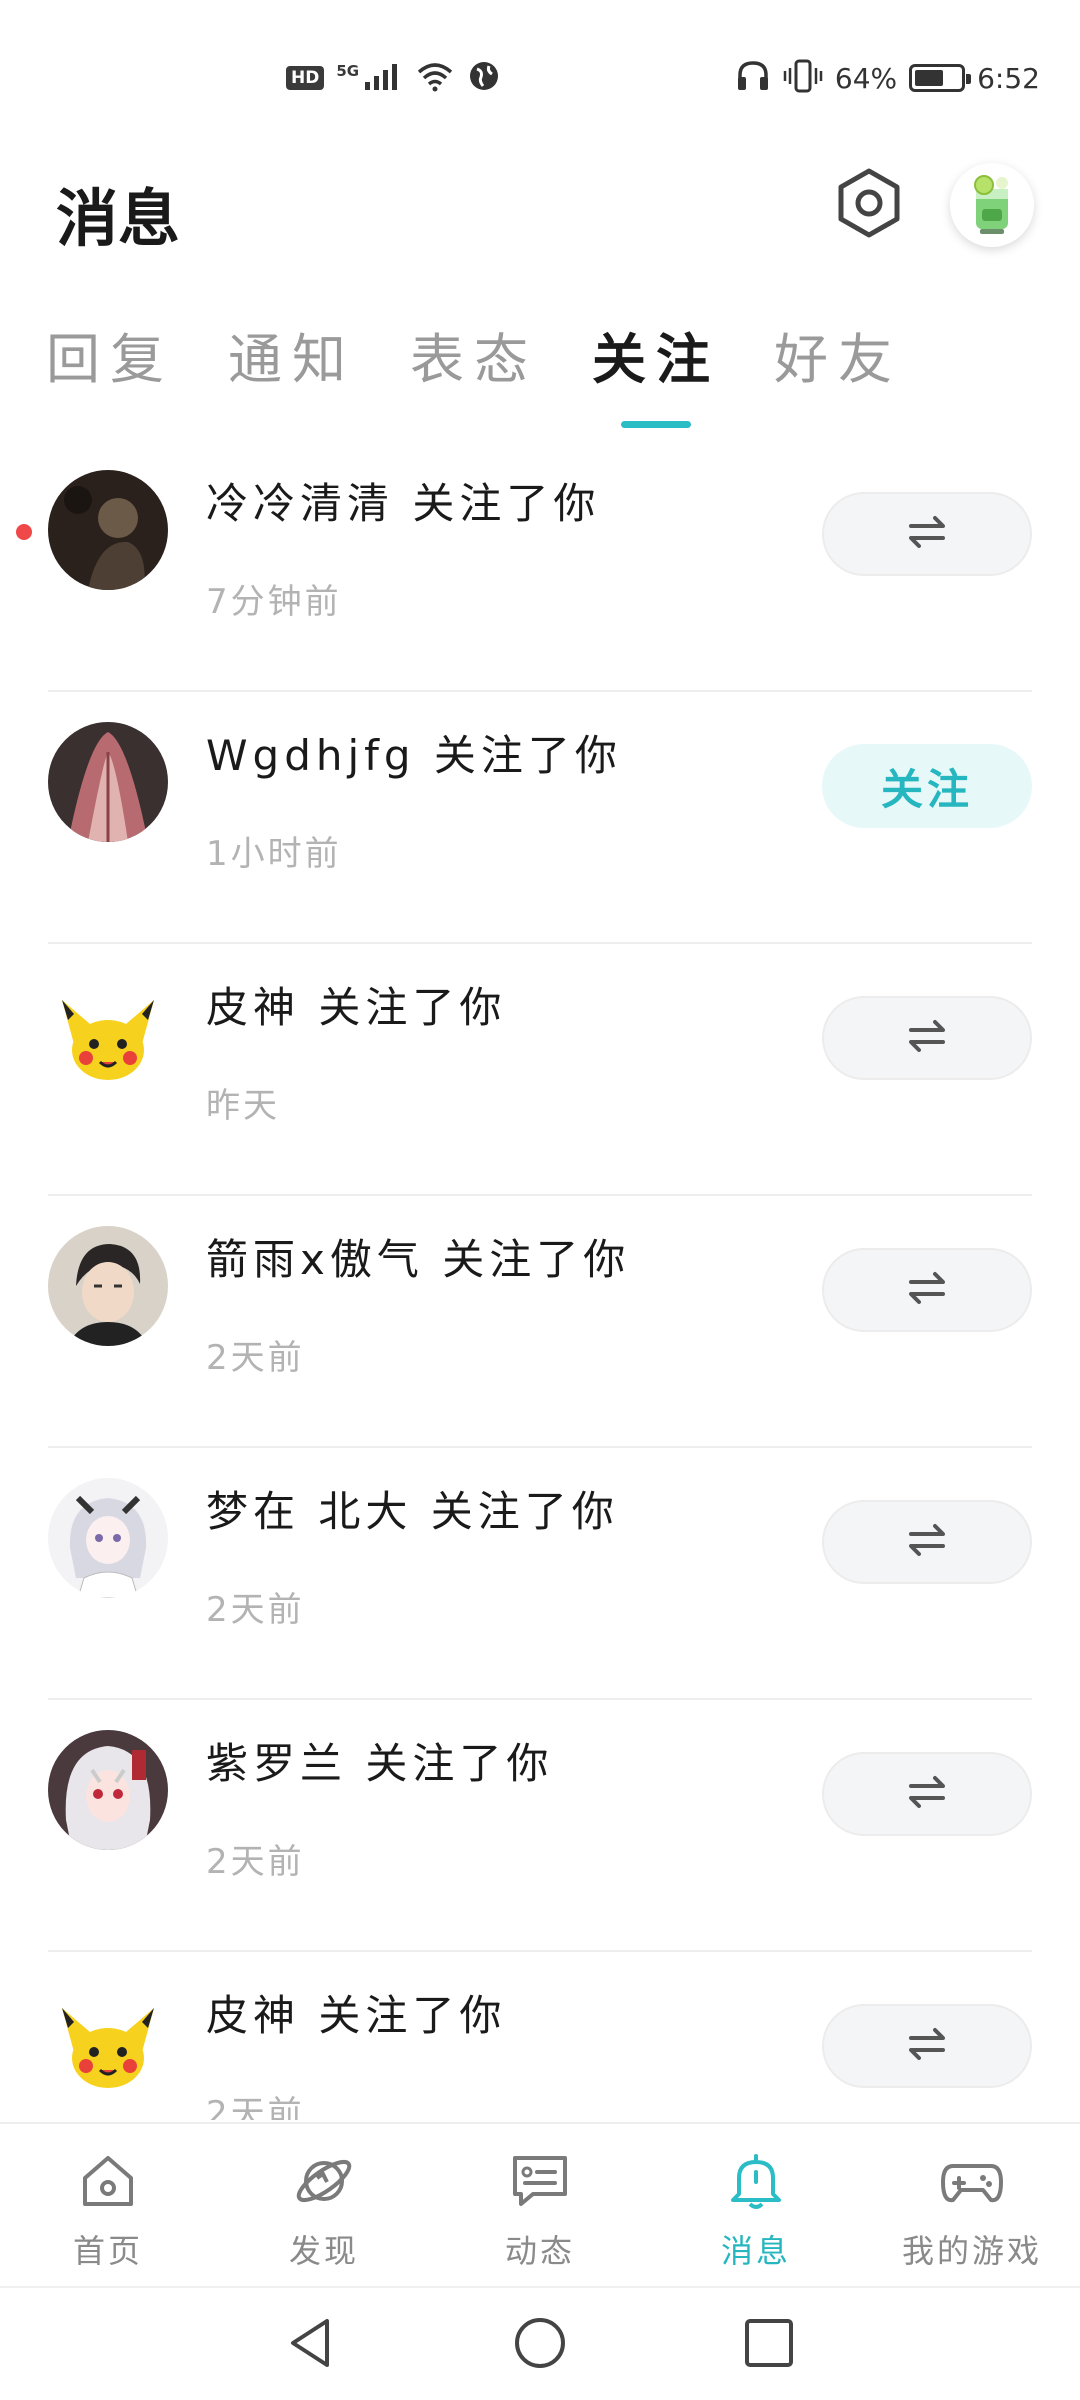 This screenshot has height=2400, width=1080. I want to click on nav-label: 动态, so click(539, 2251).